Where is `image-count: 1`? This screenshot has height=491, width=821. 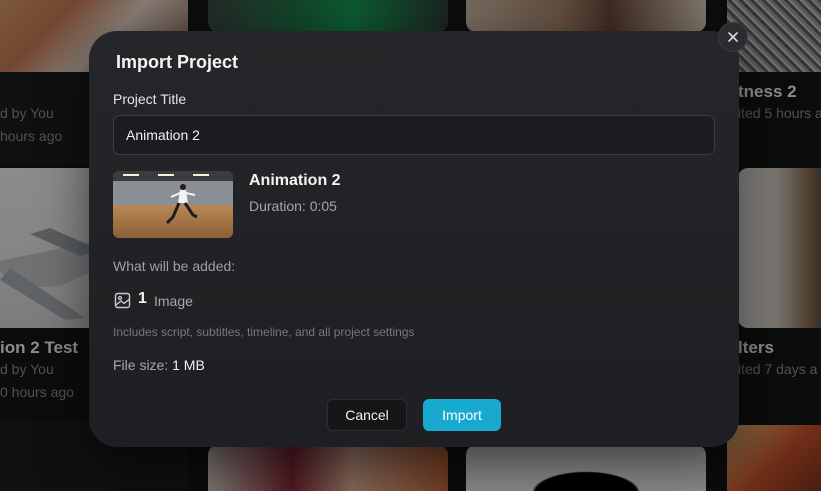
image-count: 1 is located at coordinates (142, 298).